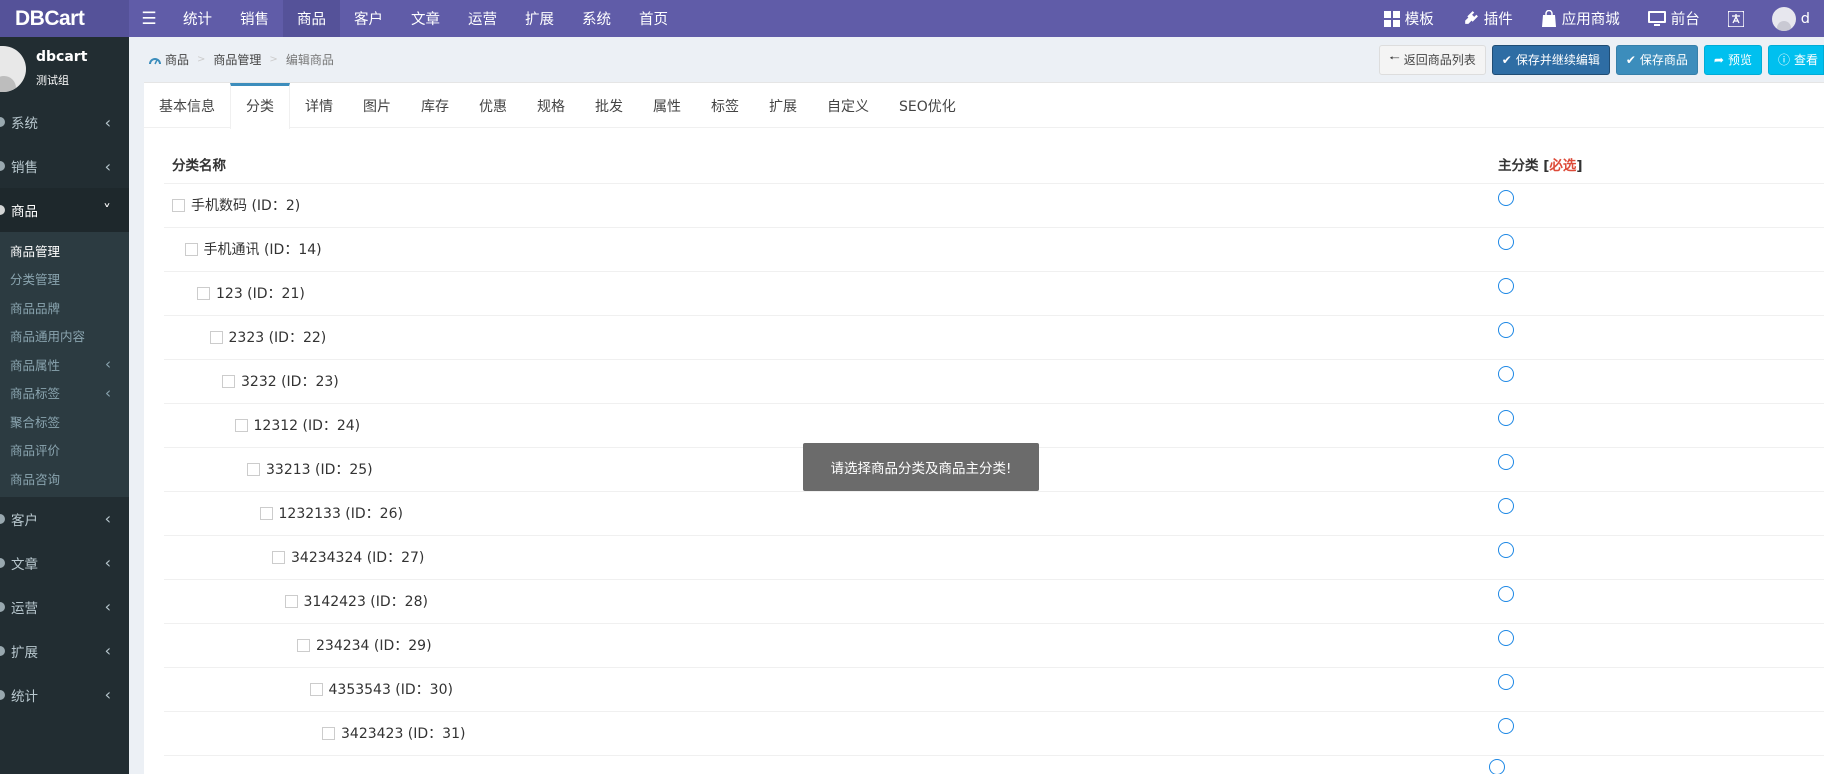  Describe the element at coordinates (493, 105) in the screenshot. I see `tab-item: 优惠` at that location.